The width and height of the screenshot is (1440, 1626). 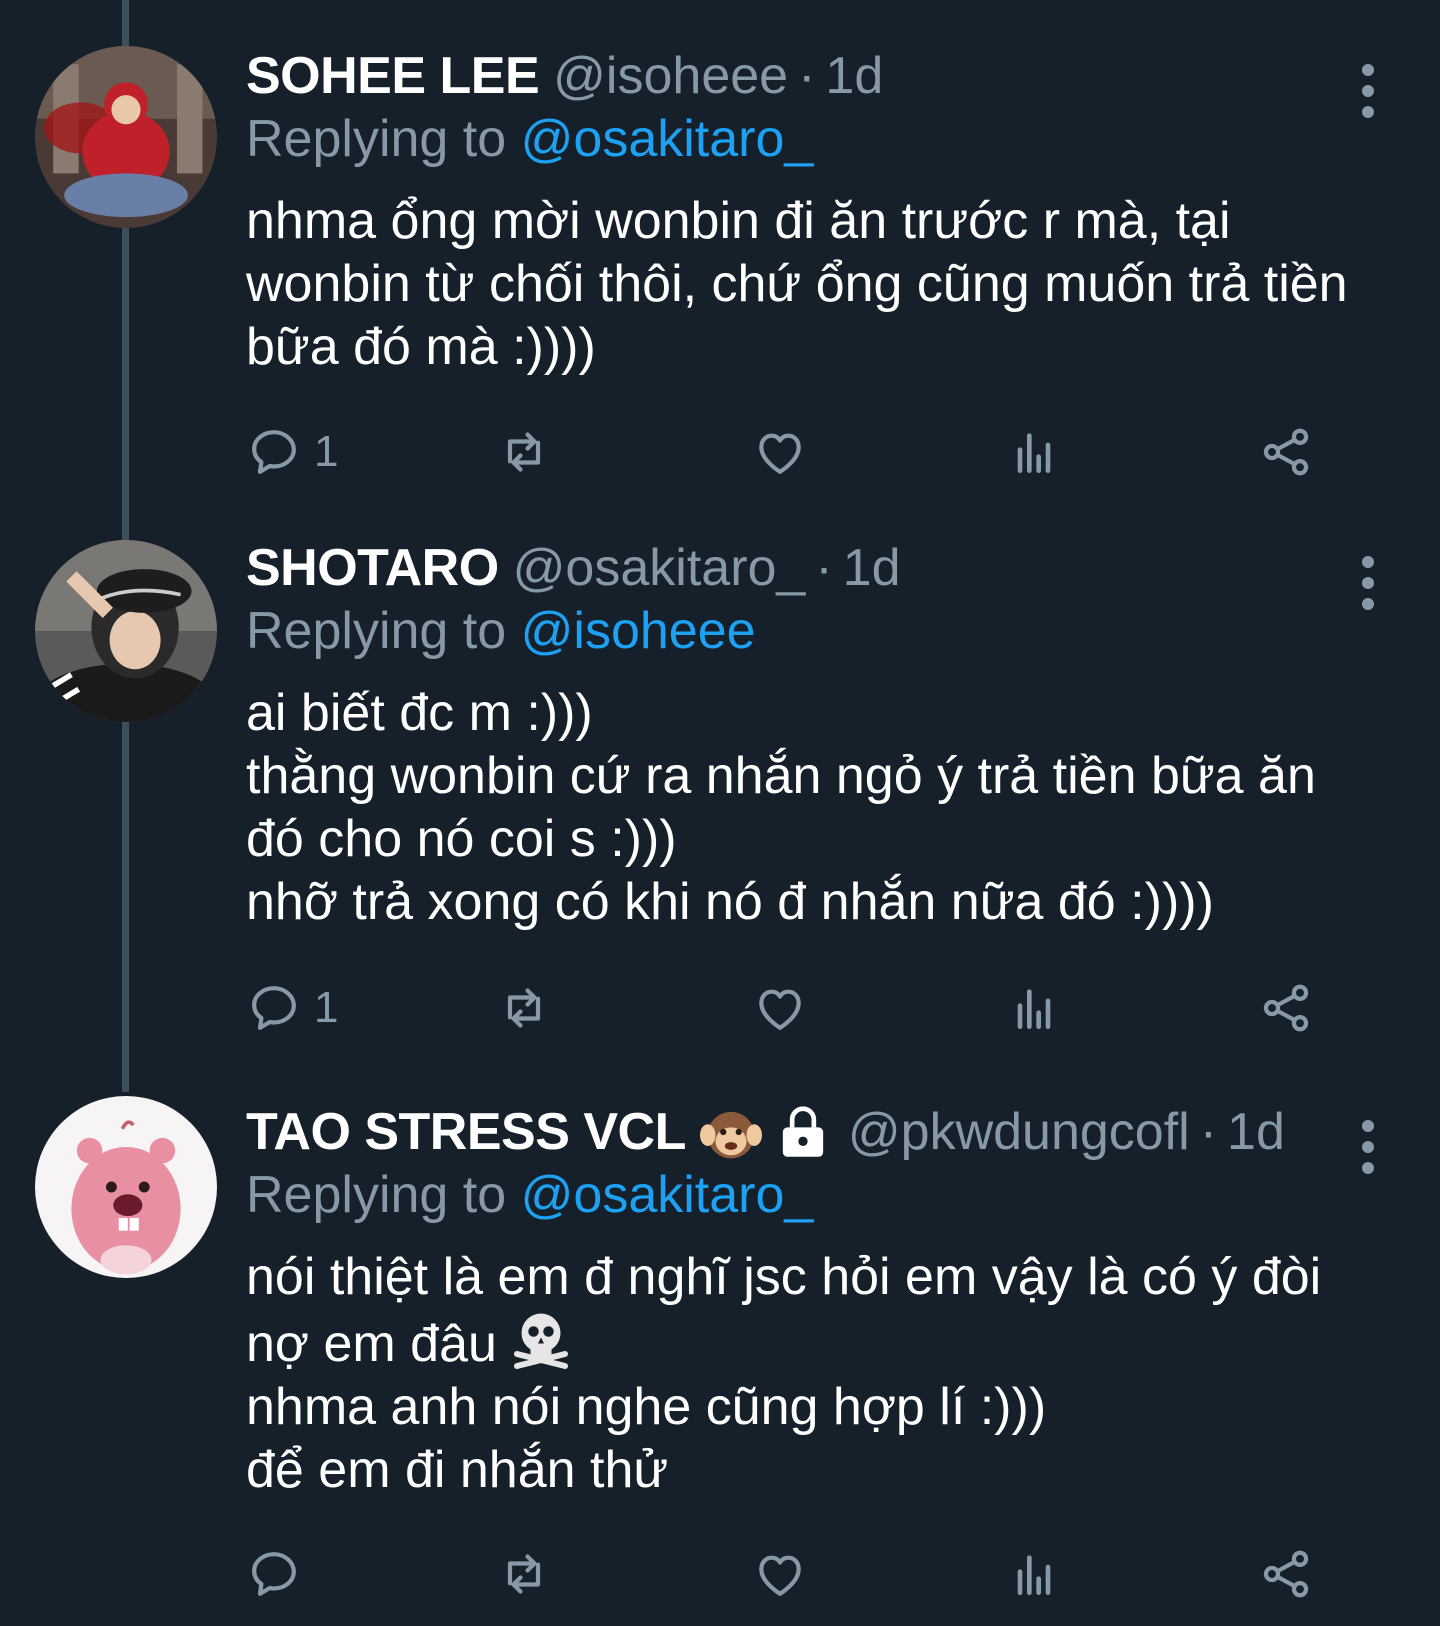 I want to click on avatar-pink-beaver-icon, so click(x=126, y=1187).